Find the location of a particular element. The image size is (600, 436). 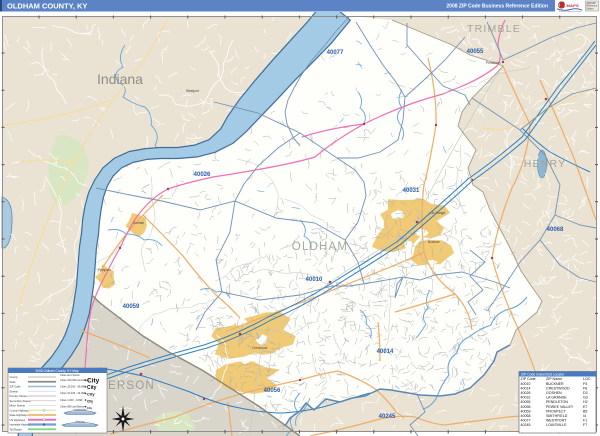

svg-text: Prospect is located at coordinates (104, 270).